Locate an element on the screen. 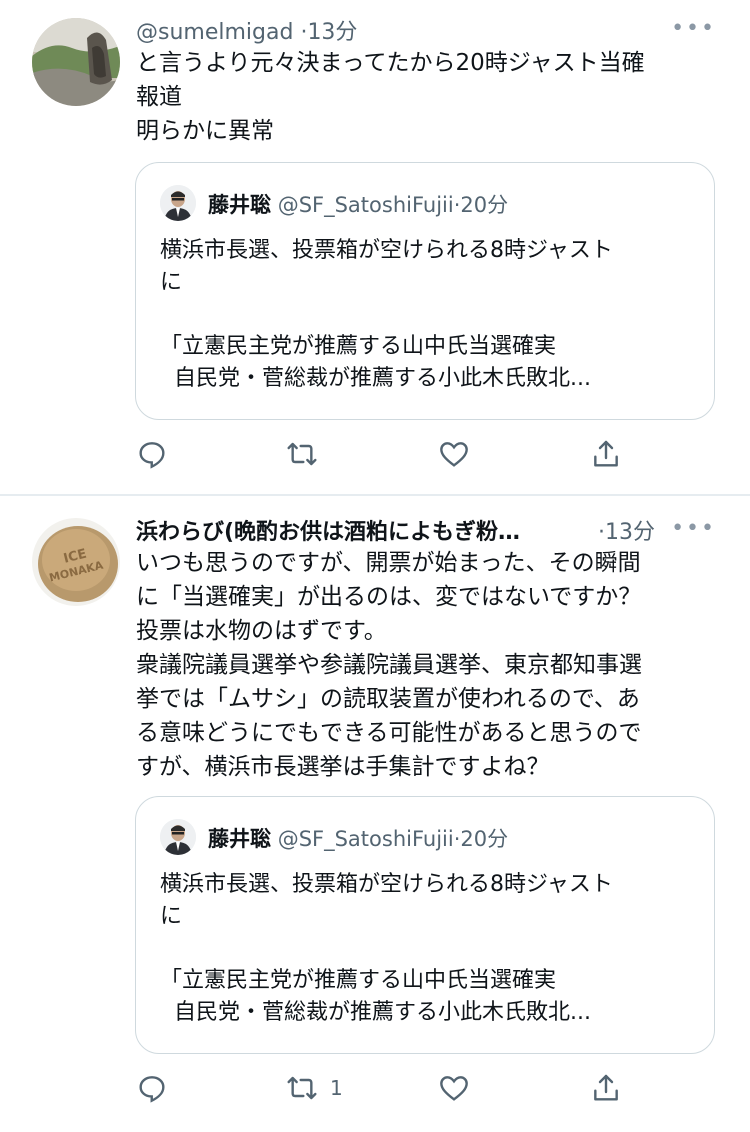 Image resolution: width=750 pixels, height=1132 pixels. text-line: 明らかに異常 is located at coordinates (205, 131).